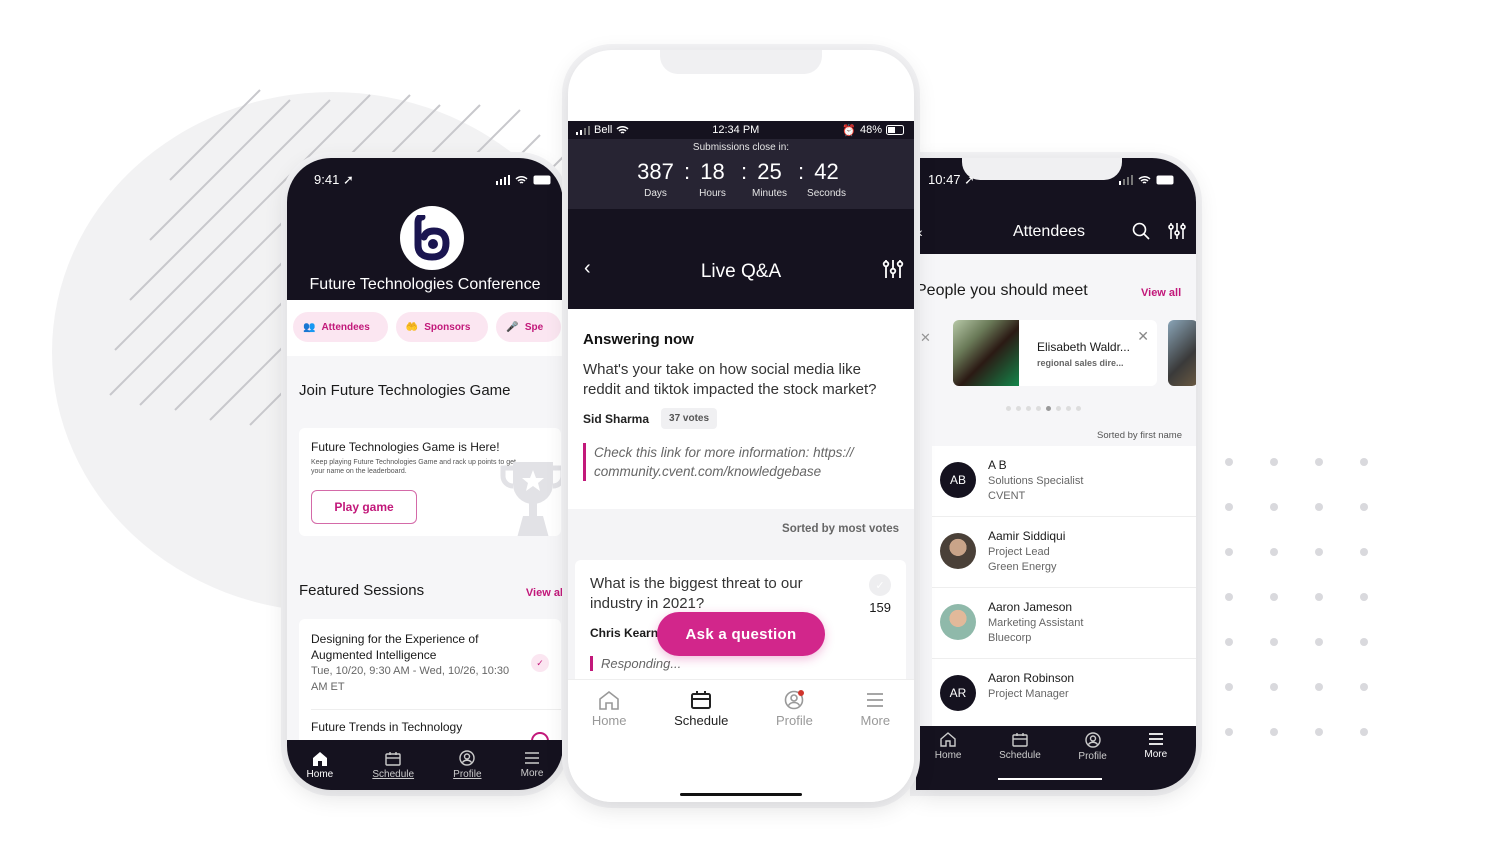  I want to click on location-arrow-icon: ➚, so click(348, 179).